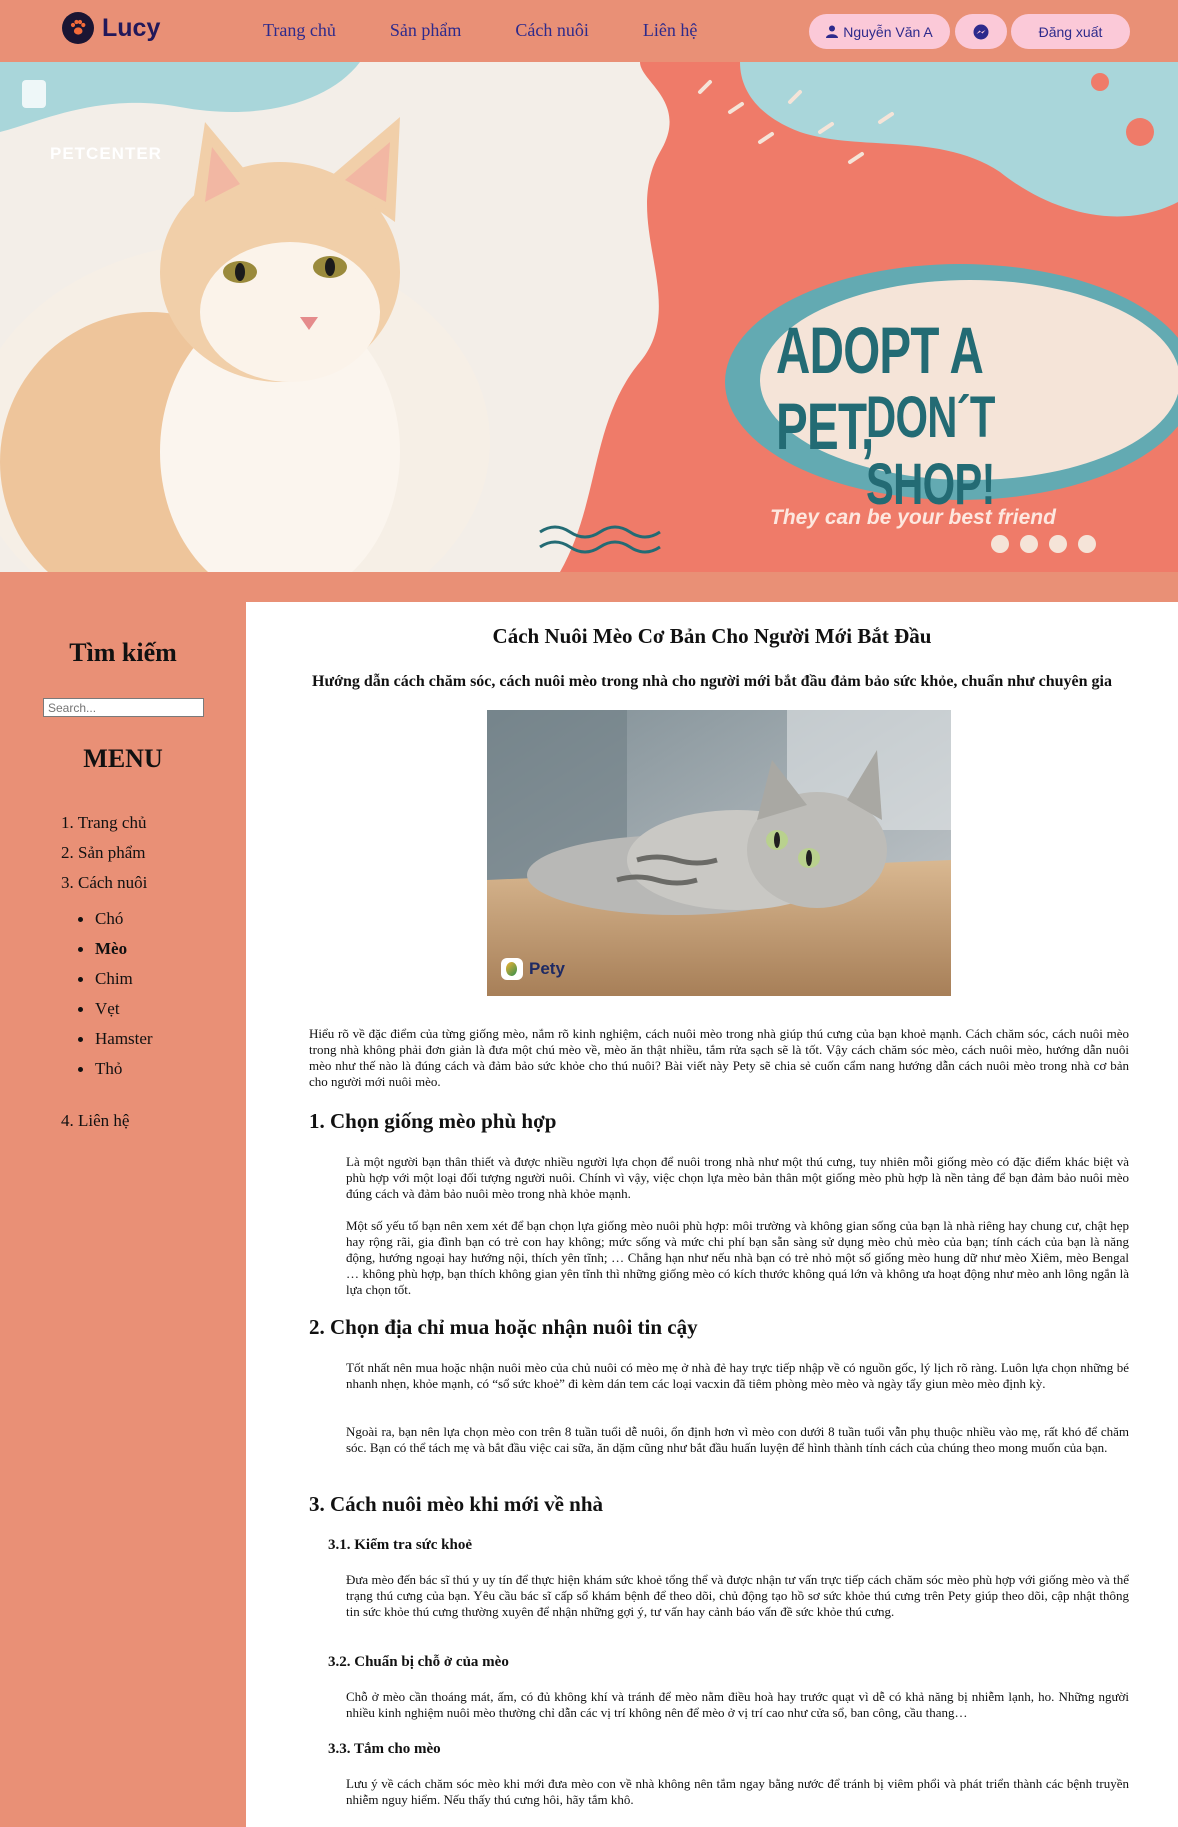 The width and height of the screenshot is (1178, 1827). I want to click on messenger-icon, so click(981, 31).